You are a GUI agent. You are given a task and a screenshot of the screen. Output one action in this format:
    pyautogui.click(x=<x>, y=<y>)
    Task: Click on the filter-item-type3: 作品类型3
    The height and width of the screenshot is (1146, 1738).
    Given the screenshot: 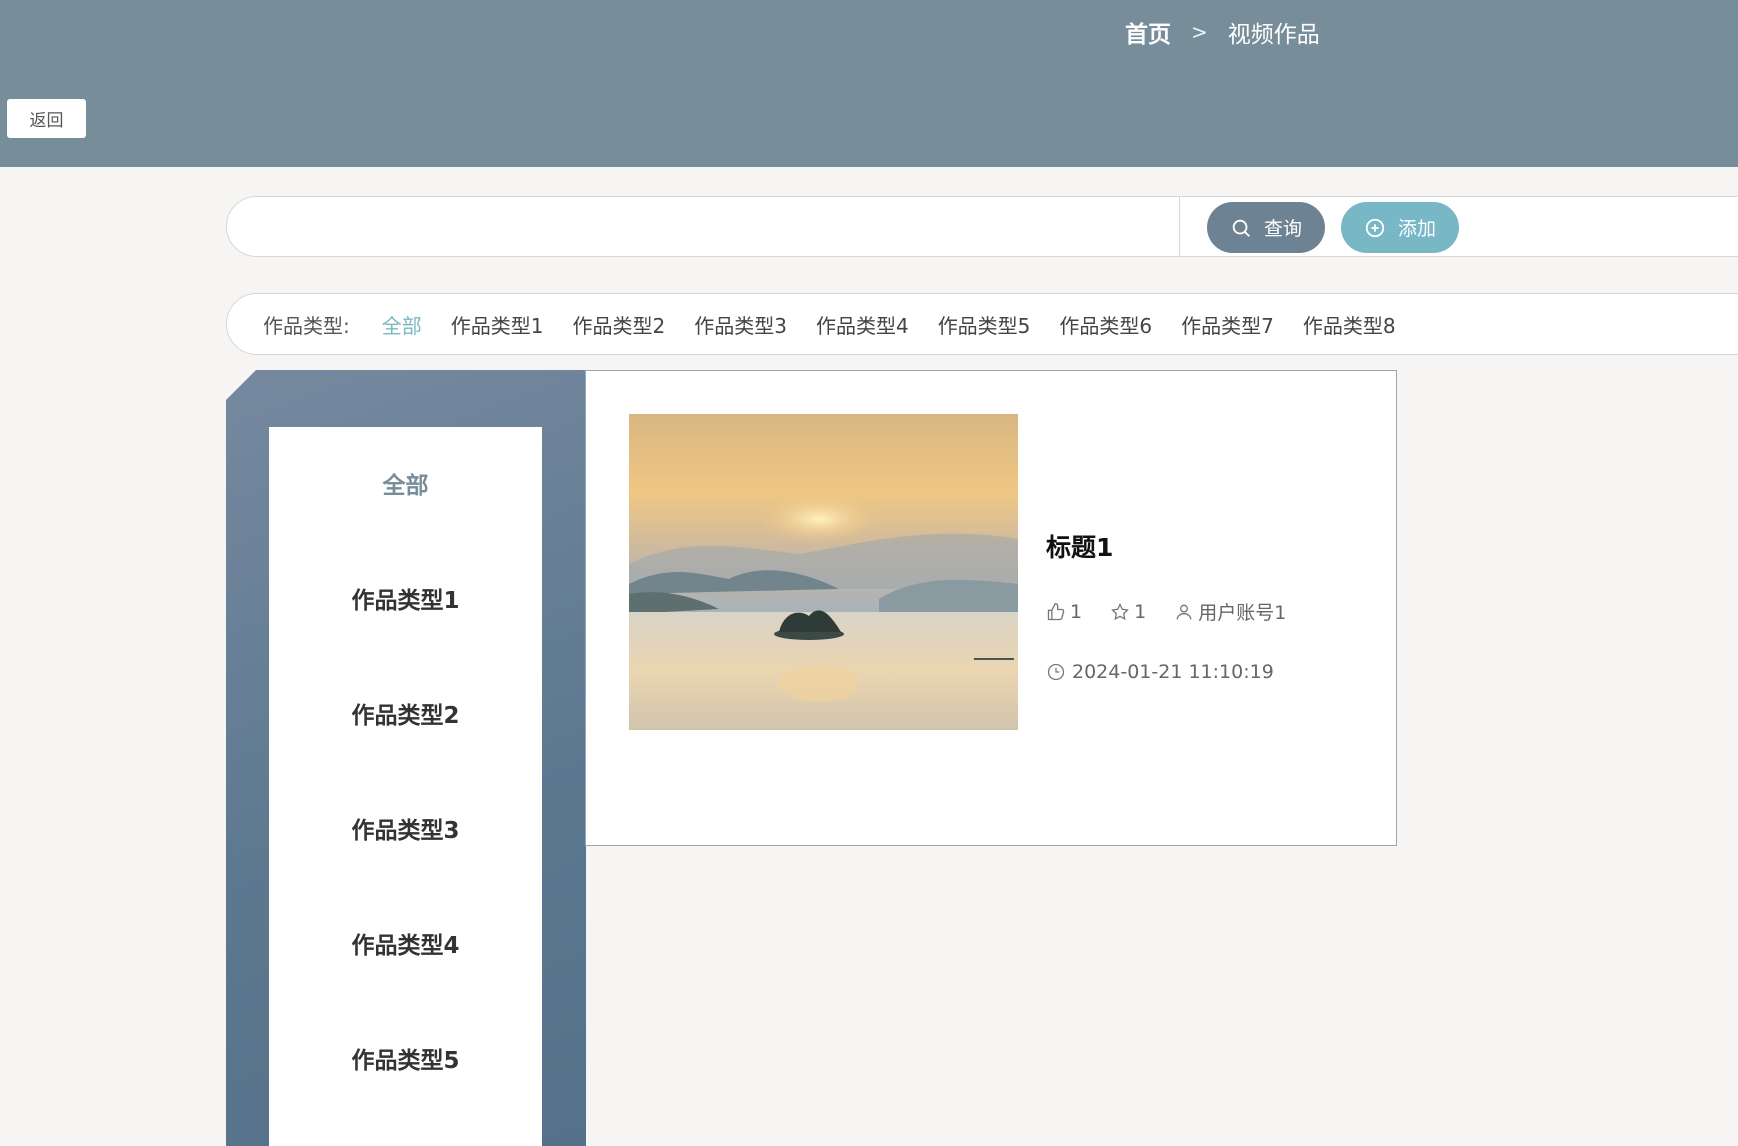 What is the action you would take?
    pyautogui.click(x=740, y=324)
    